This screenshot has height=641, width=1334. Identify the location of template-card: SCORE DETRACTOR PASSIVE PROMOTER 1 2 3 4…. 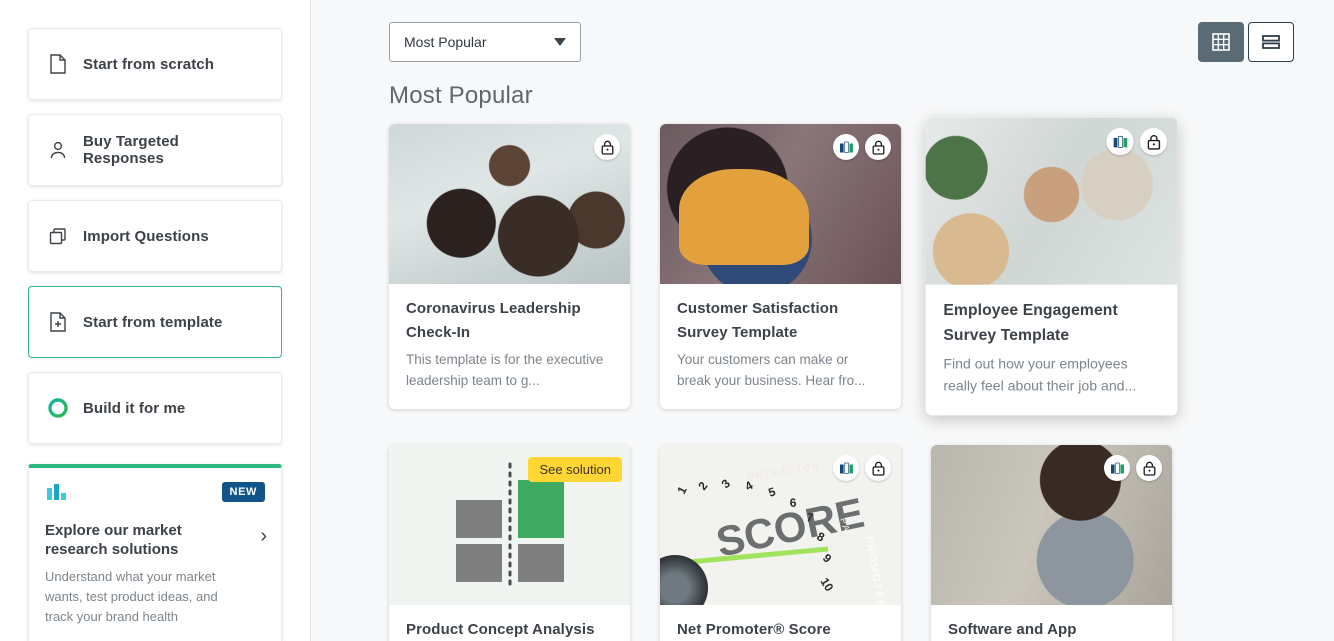
(780, 543).